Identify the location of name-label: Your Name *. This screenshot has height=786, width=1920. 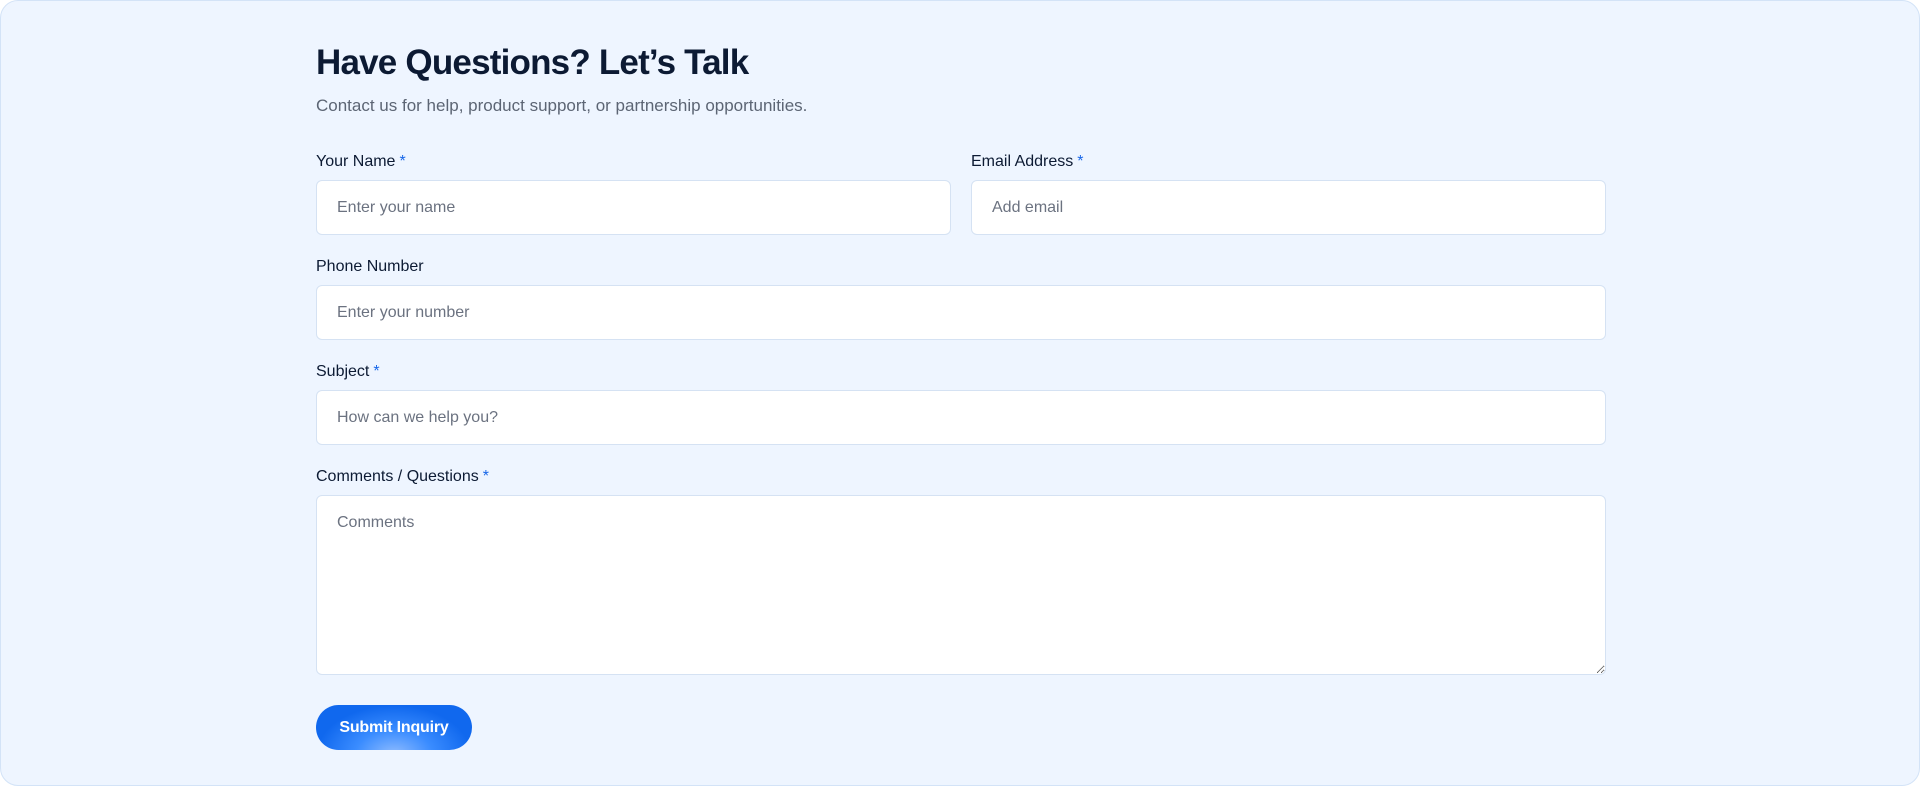
(633, 162).